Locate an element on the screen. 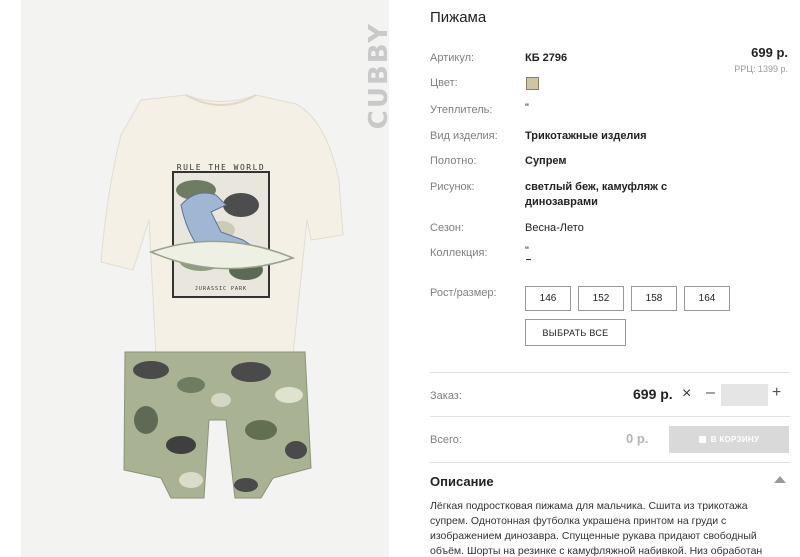  print-footer-text: JURASSIC PARK is located at coordinates (221, 289).